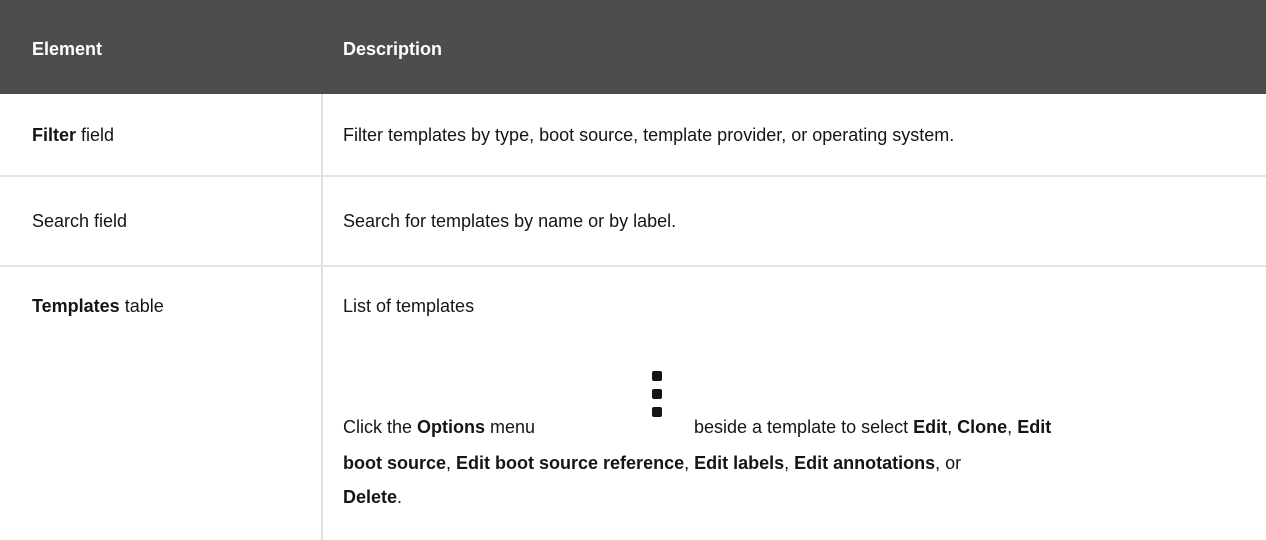 This screenshot has width=1266, height=540. What do you see at coordinates (739, 463) in the screenshot?
I see `edit-labels-option: Edit labels` at bounding box center [739, 463].